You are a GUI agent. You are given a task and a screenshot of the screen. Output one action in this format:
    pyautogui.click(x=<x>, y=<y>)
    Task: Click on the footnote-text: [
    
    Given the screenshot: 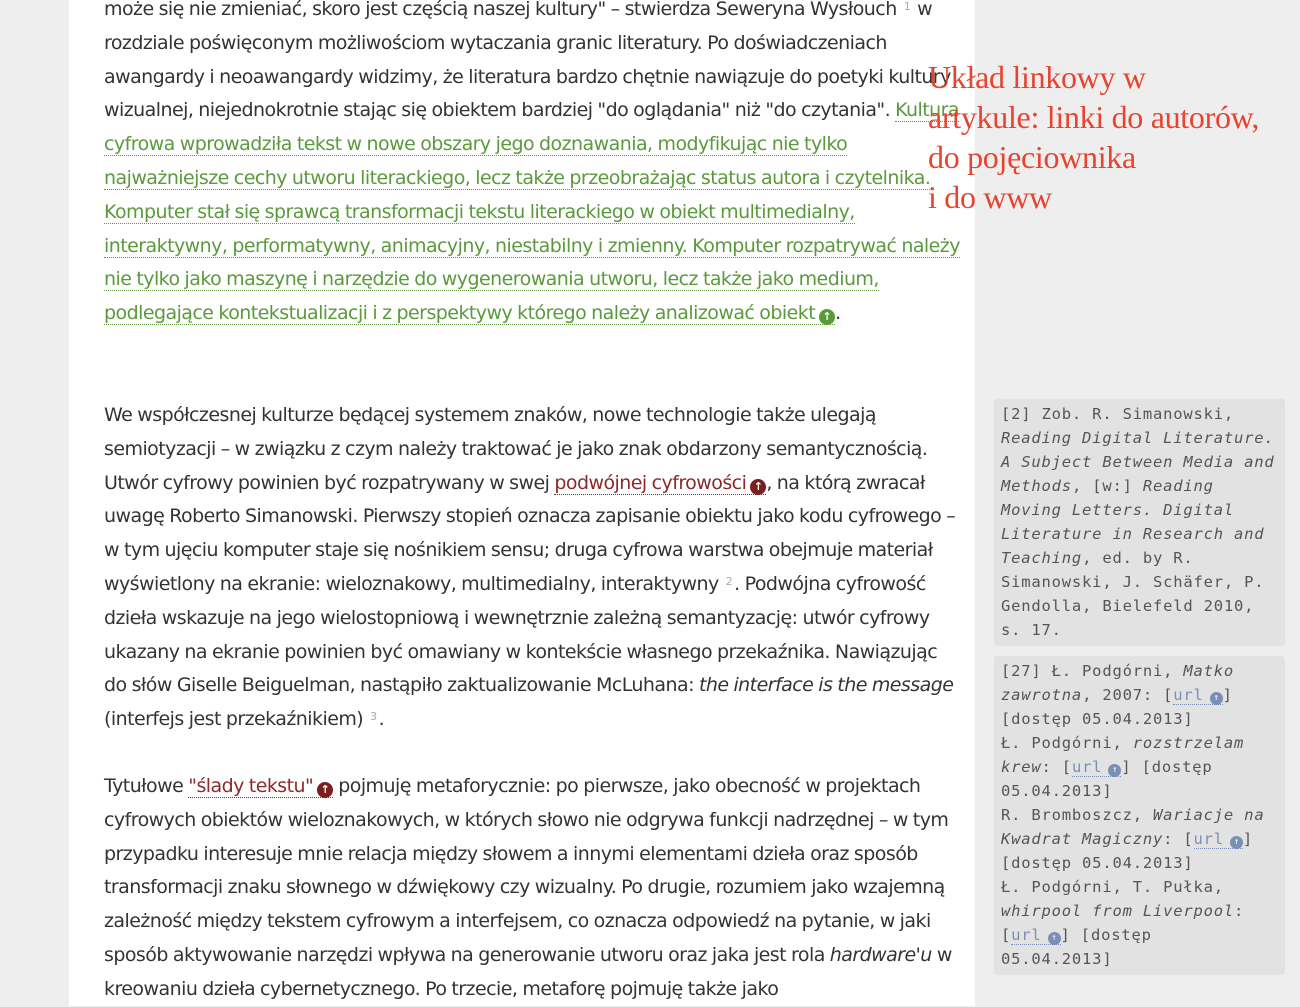 What is the action you would take?
    pyautogui.click(x=1006, y=935)
    